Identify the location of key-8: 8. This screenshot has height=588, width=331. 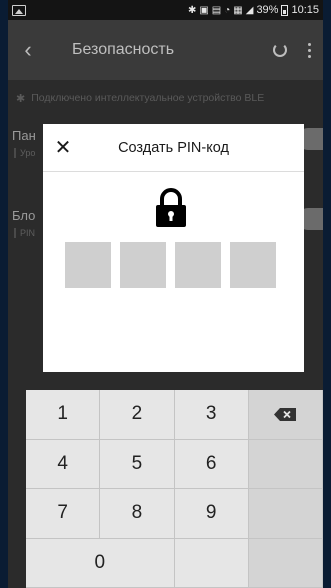
(137, 514).